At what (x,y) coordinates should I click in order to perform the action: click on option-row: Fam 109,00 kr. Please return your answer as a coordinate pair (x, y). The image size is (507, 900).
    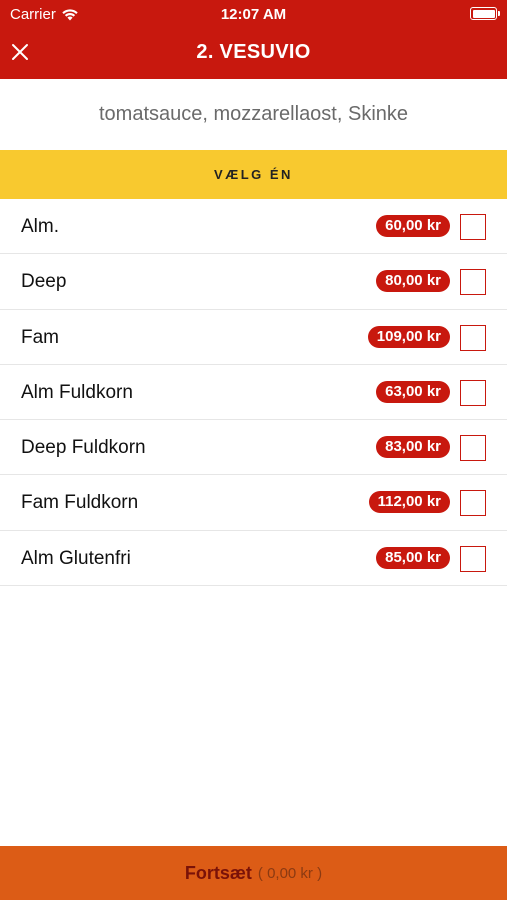
    Looking at the image, I should click on (253, 337).